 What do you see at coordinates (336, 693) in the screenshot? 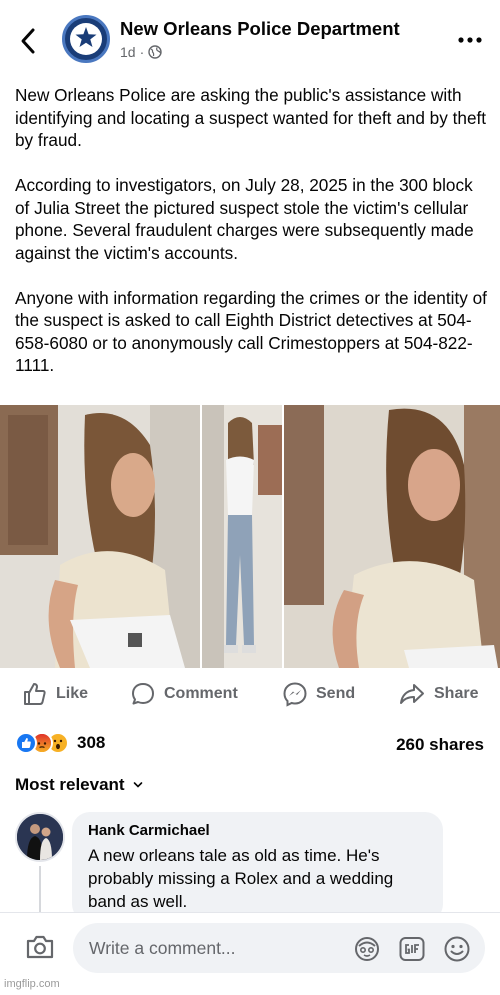
I see `send-label: Send` at bounding box center [336, 693].